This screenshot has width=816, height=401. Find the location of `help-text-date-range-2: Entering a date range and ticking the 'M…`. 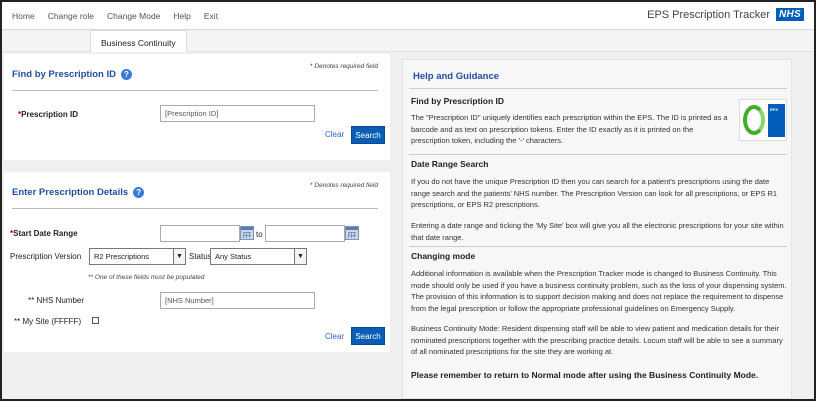

help-text-date-range-2: Entering a date range and ticking the 'M… is located at coordinates (597, 231).